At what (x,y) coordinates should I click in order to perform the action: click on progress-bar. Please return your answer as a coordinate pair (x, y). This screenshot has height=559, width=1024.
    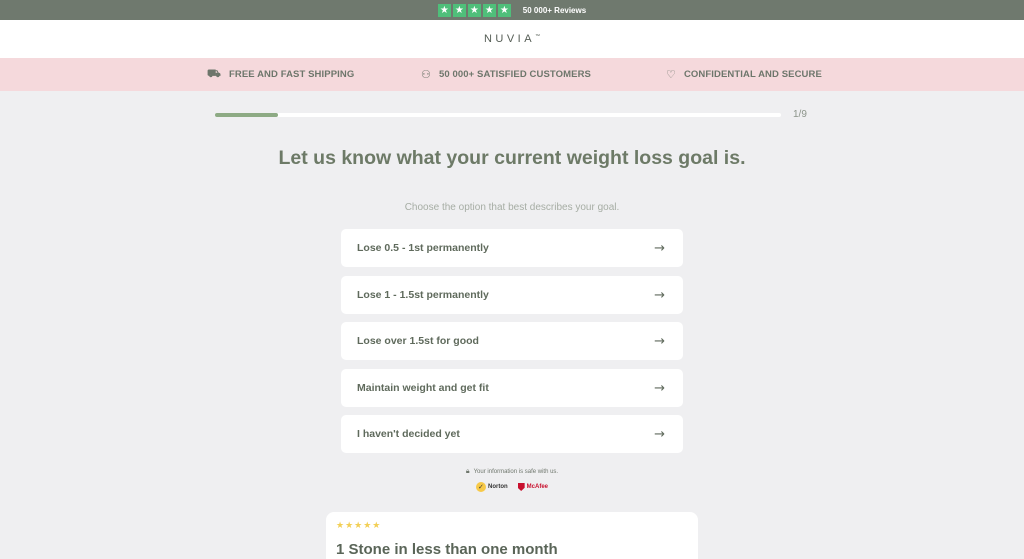
    Looking at the image, I should click on (498, 115).